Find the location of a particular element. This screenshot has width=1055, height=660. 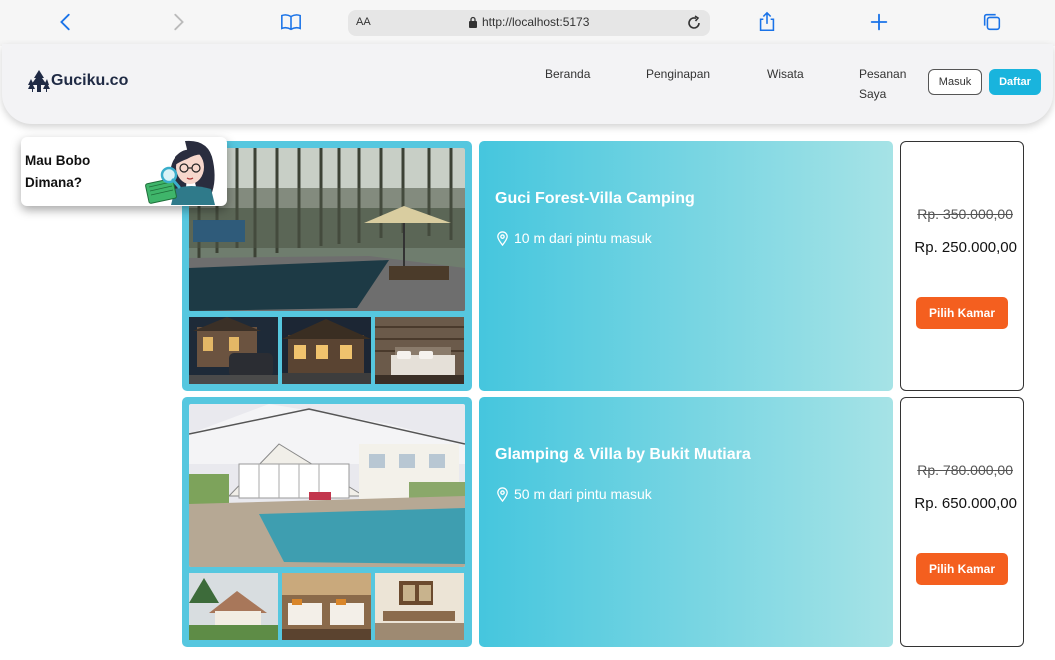

nav-wisata: Wisata is located at coordinates (785, 74).